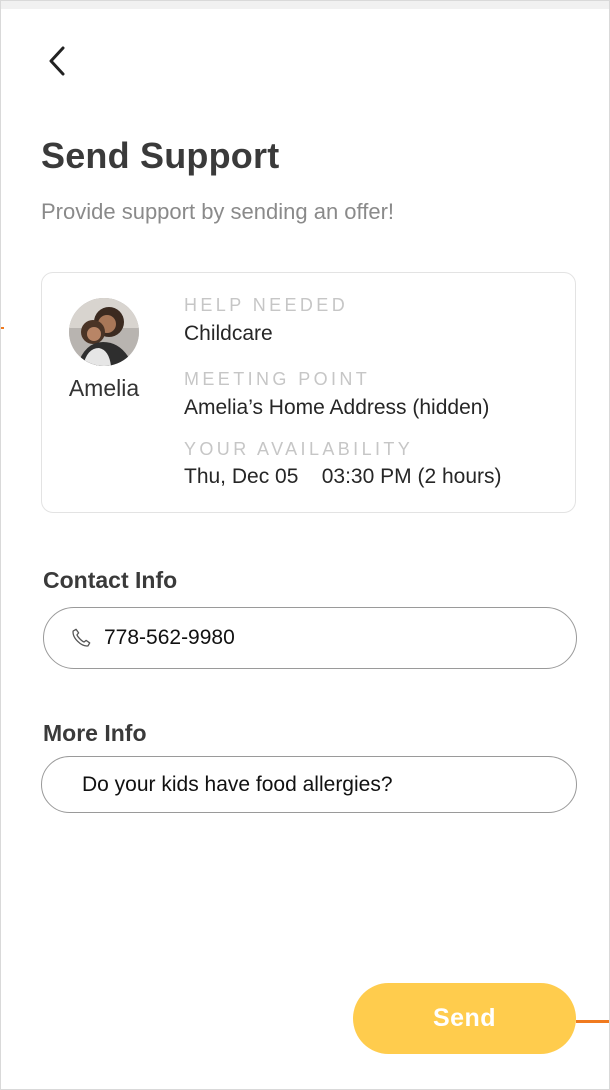 Image resolution: width=610 pixels, height=1090 pixels. What do you see at coordinates (592, 1021) in the screenshot?
I see `flow-connector-right` at bounding box center [592, 1021].